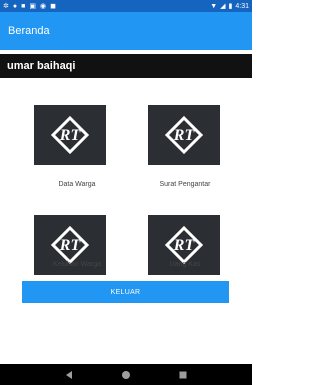  Describe the element at coordinates (6, 6) in the screenshot. I see `settings-icon: ✲` at that location.